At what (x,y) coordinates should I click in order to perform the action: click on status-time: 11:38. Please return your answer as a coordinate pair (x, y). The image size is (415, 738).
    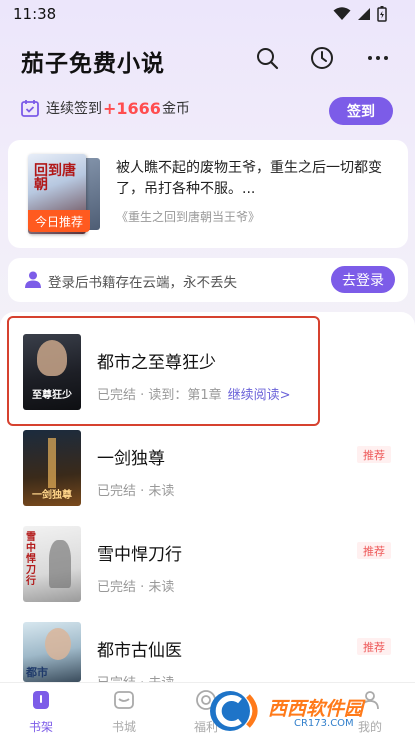
    Looking at the image, I should click on (35, 14).